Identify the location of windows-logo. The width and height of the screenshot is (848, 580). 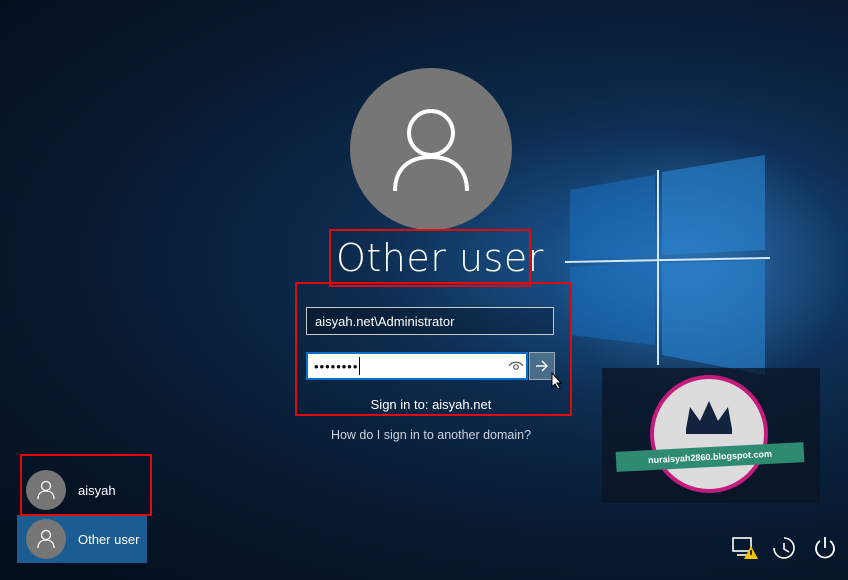
(667, 265).